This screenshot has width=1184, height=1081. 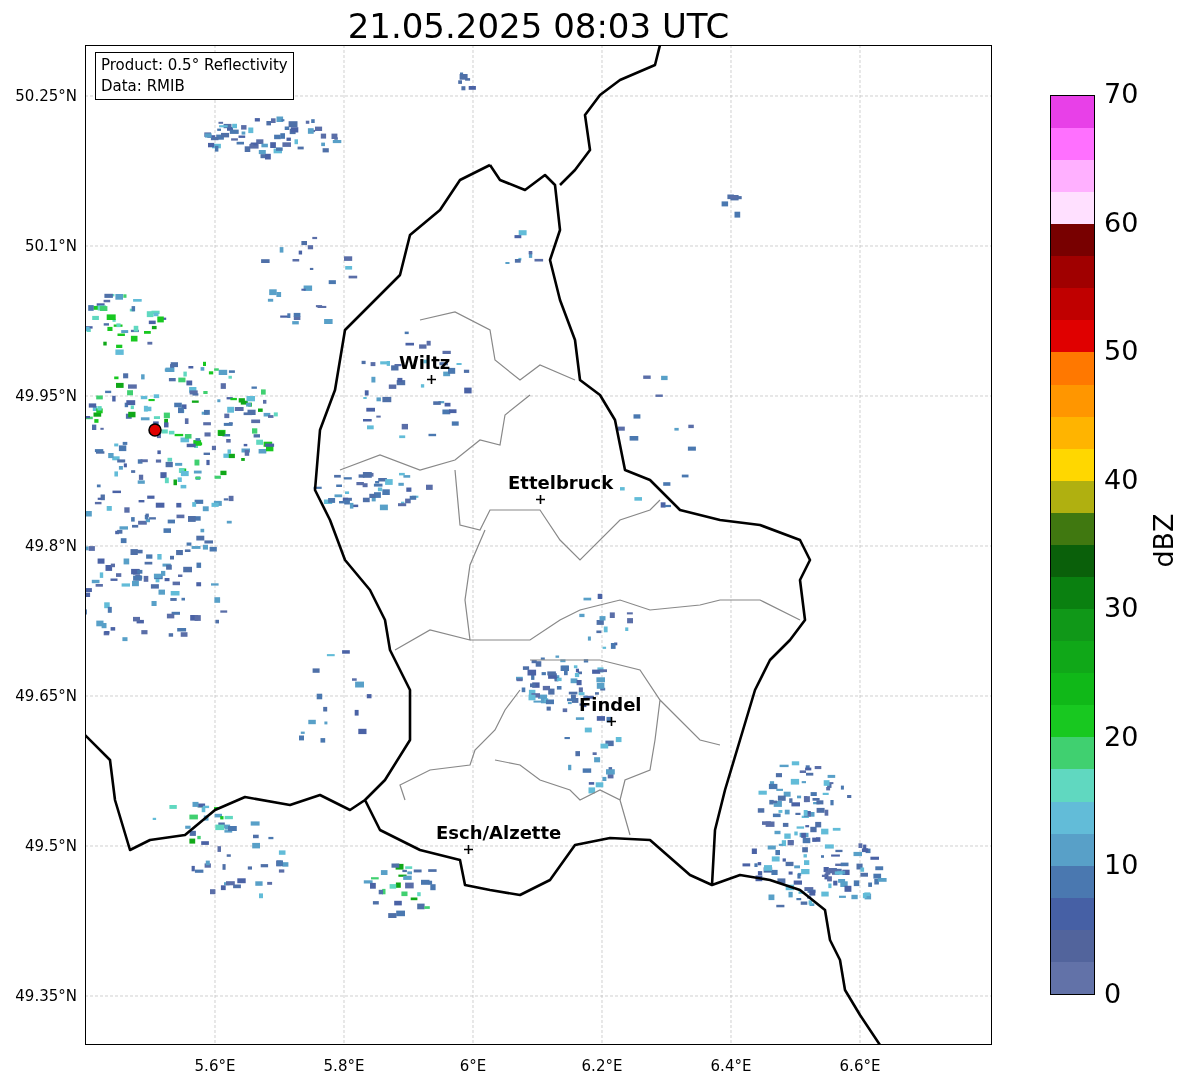 I want to click on chart-title: 21.05.2025 08:03 UTC, so click(x=538, y=26).